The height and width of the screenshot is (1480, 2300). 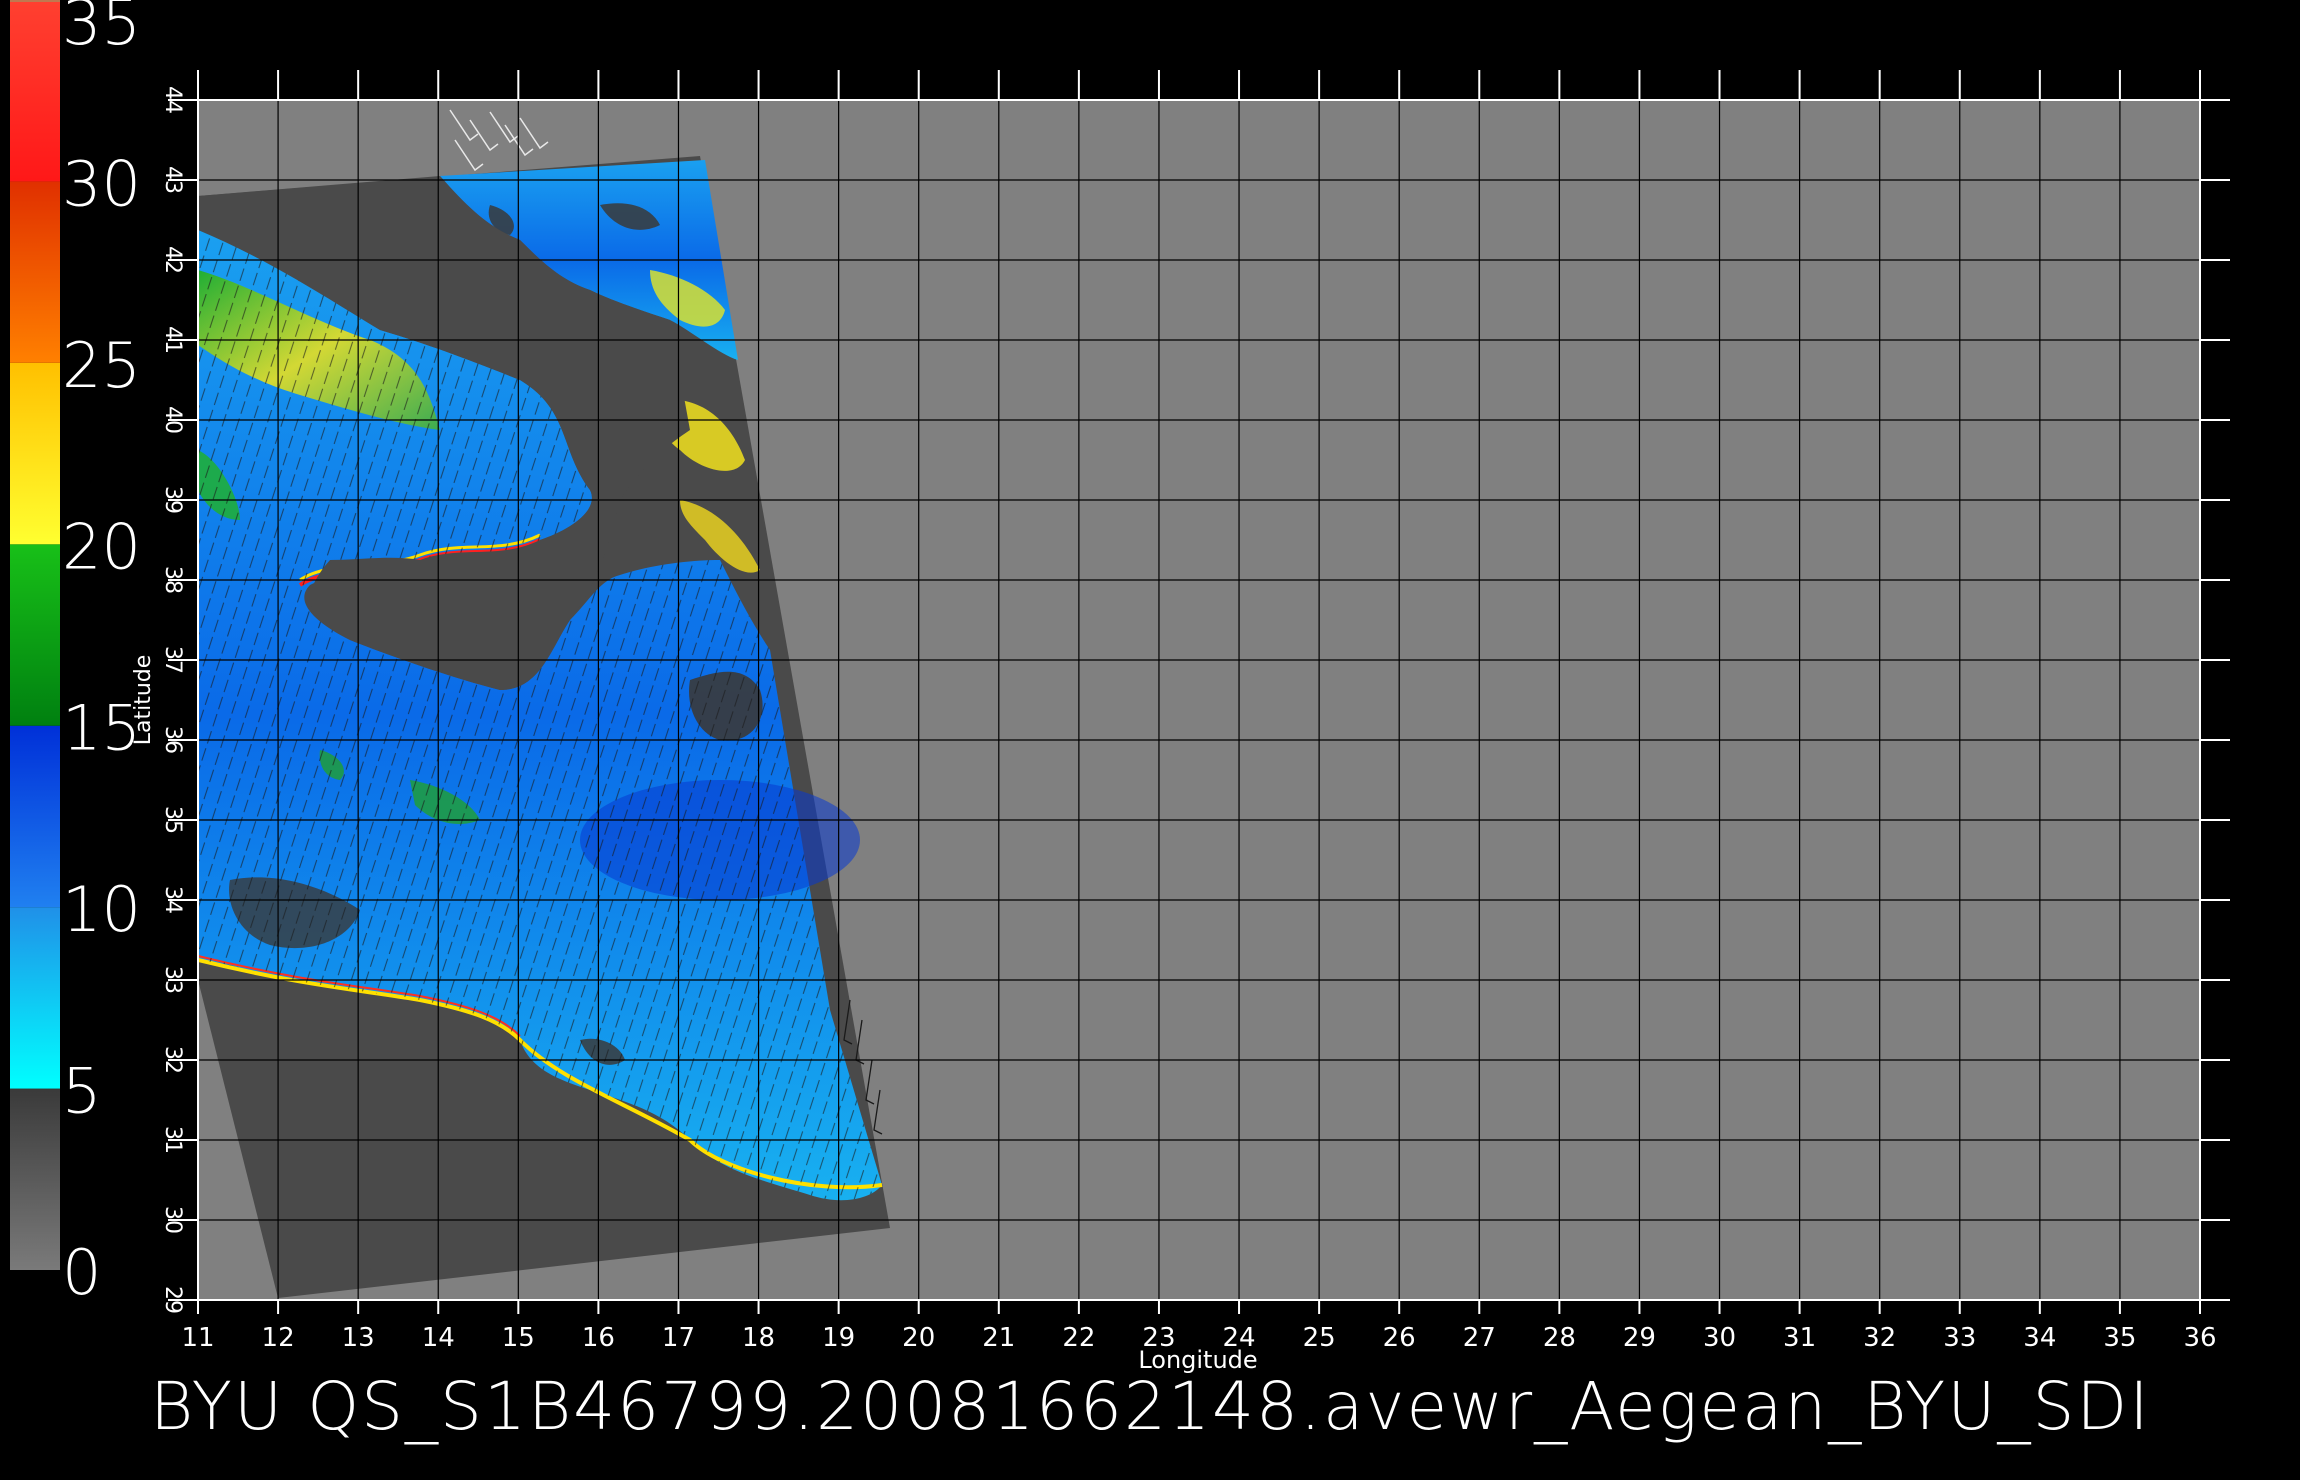 I want to click on x-tick-label: 34, so click(x=2039, y=1338).